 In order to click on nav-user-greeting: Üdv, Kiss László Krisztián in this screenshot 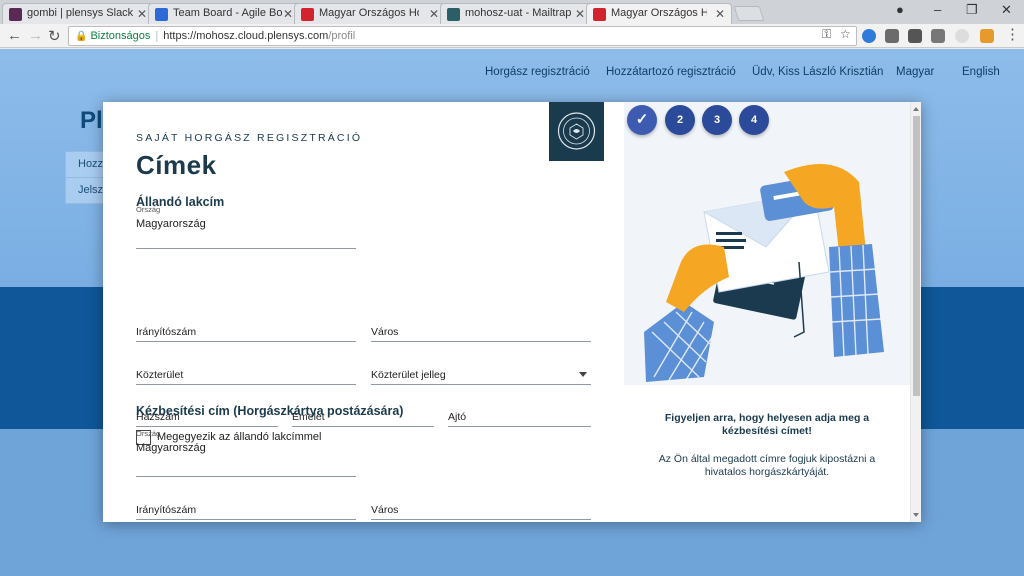, I will do `click(817, 72)`.